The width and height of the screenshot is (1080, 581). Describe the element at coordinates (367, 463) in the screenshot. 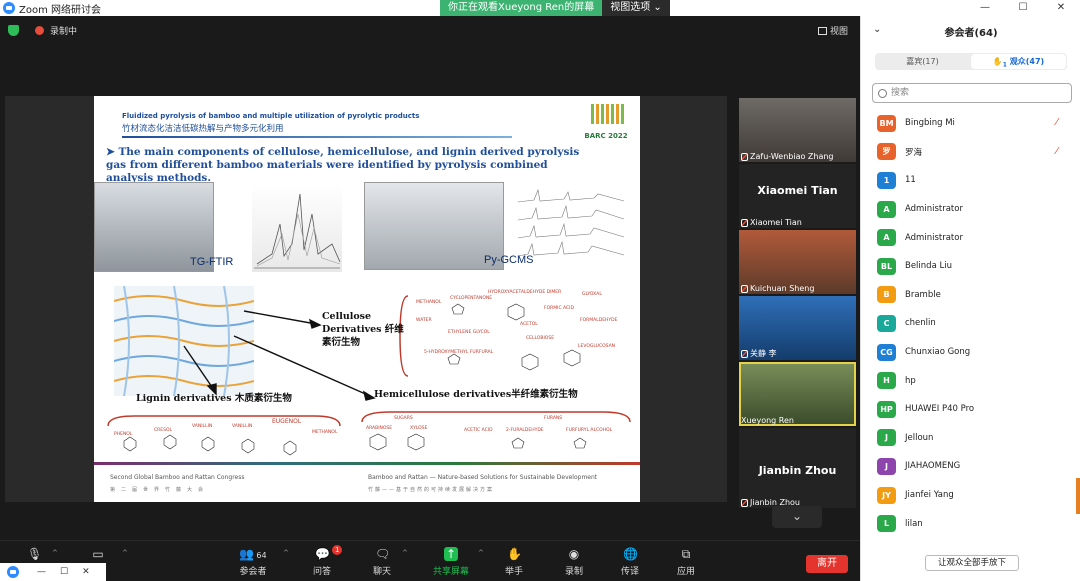

I see `slide-footer-bar` at that location.